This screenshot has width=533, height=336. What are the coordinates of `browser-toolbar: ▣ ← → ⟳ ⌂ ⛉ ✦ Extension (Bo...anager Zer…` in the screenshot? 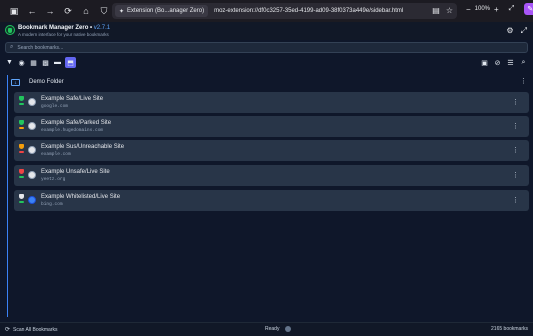 It's located at (266, 11).